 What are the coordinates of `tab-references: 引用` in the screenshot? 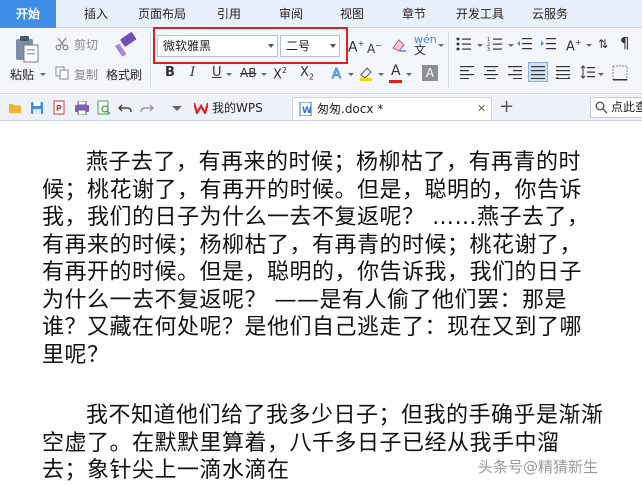 It's located at (229, 14).